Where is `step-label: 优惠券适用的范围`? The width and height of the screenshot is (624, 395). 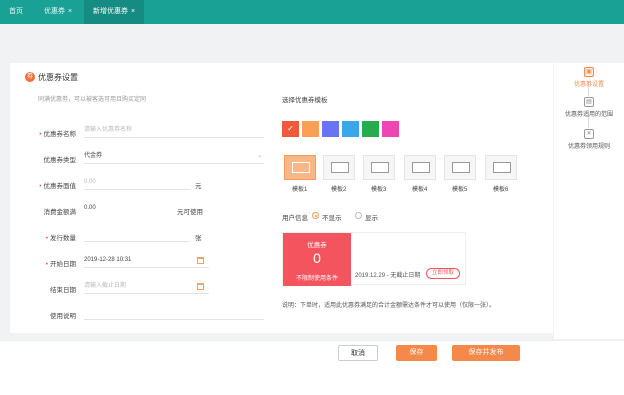 step-label: 优惠券适用的范围 is located at coordinates (588, 115).